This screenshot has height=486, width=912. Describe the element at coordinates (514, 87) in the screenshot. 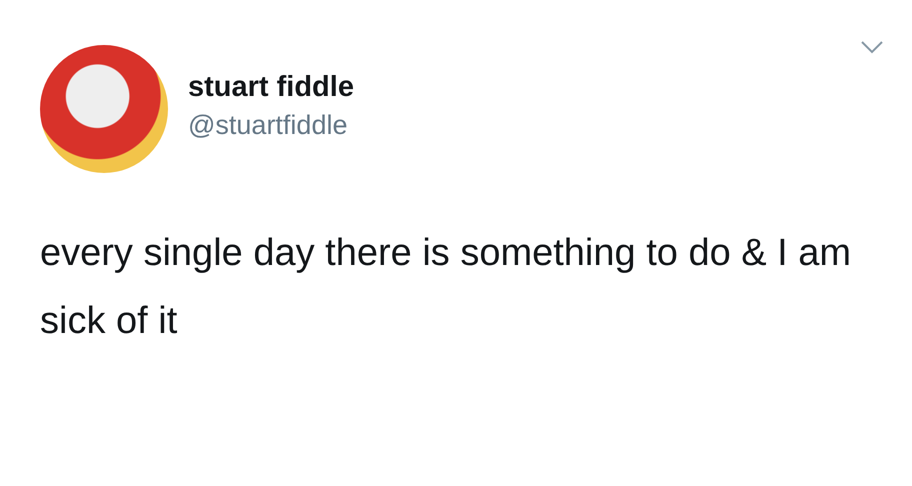

I see `display-name: stuart fiddle` at that location.